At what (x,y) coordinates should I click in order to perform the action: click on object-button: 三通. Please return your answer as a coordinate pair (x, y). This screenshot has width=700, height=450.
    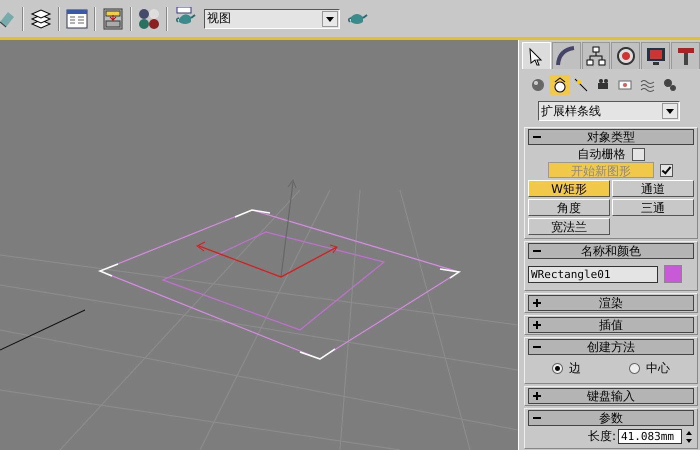
    Looking at the image, I should click on (653, 207).